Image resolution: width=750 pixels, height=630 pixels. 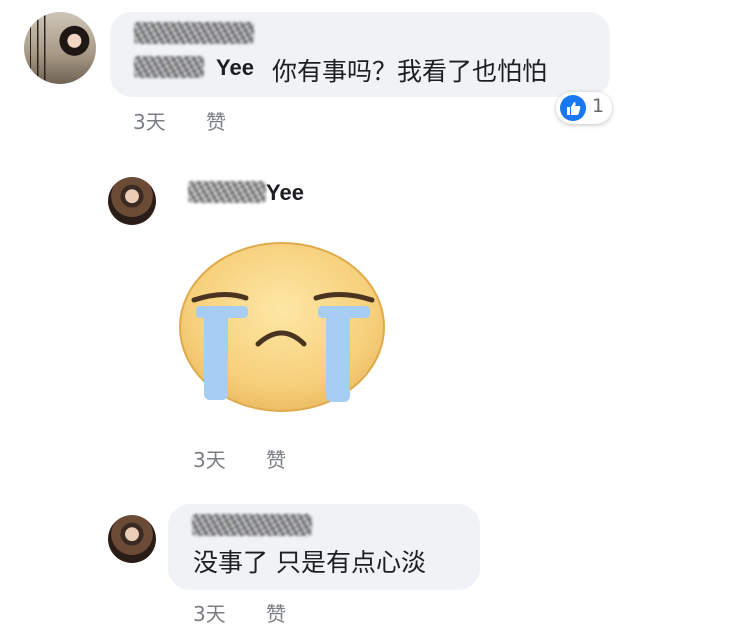 I want to click on commenter-avatar, so click(x=60, y=48).